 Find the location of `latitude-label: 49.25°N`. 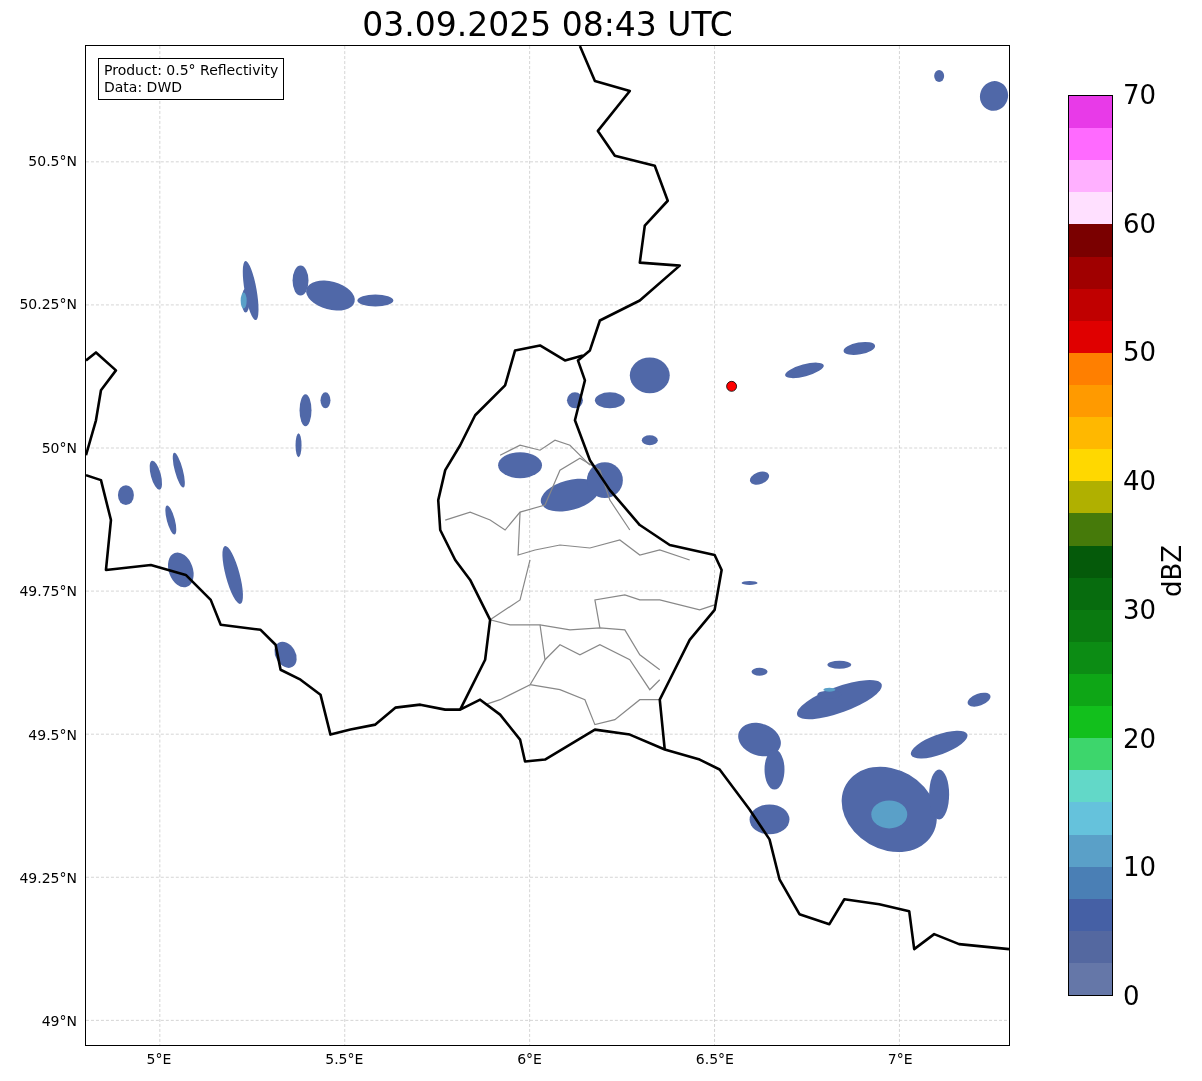

latitude-label: 49.25°N is located at coordinates (48, 878).